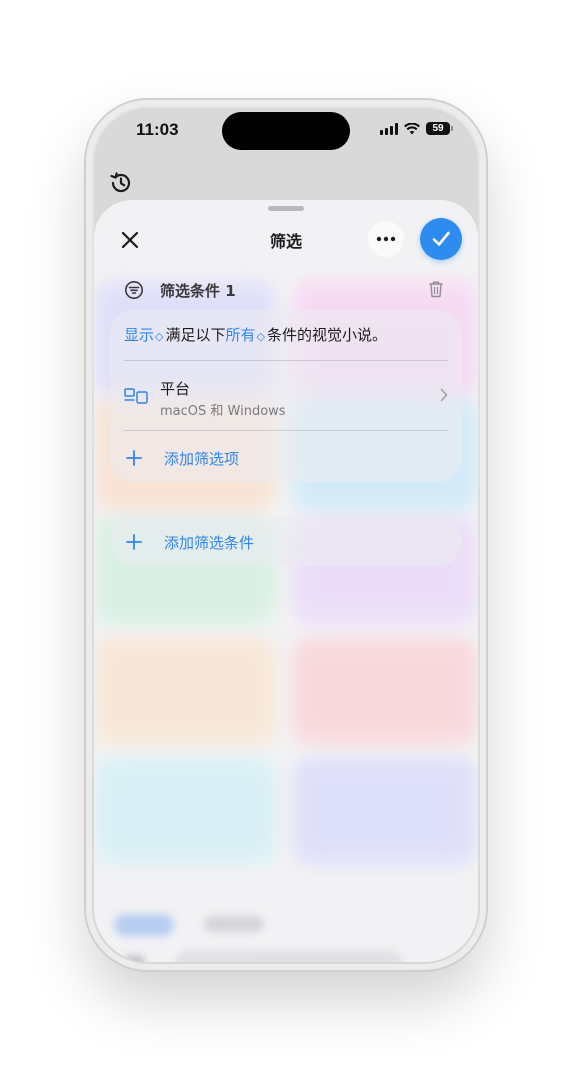 The width and height of the screenshot is (571, 1080). I want to click on add-filter-item-button: 添加筛选项, so click(286, 458).